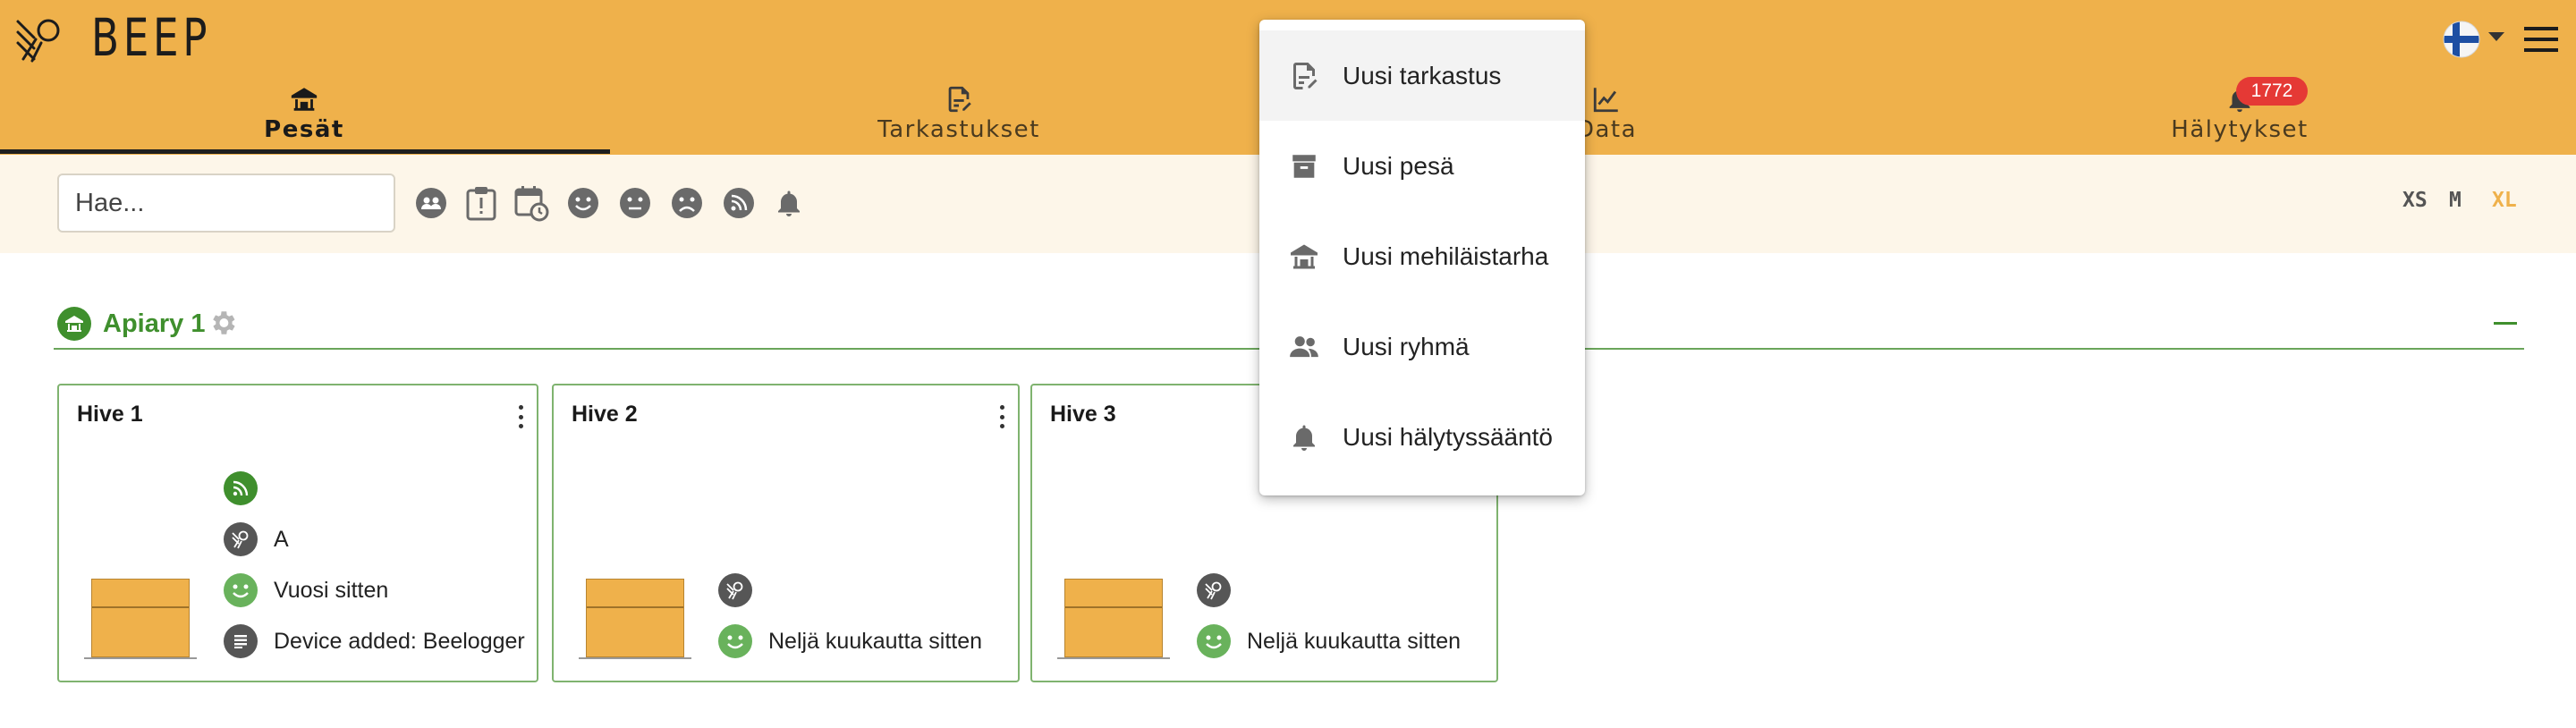  I want to click on language-caret-icon, so click(2496, 36).